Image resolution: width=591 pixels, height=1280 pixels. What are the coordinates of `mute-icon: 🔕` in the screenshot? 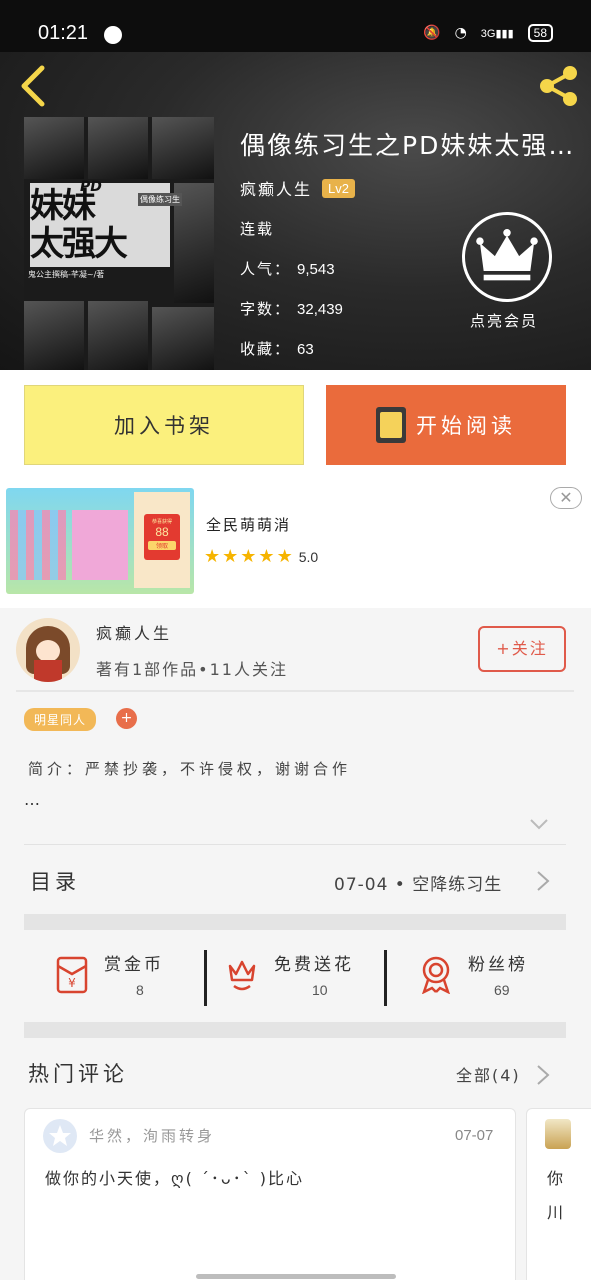 It's located at (432, 33).